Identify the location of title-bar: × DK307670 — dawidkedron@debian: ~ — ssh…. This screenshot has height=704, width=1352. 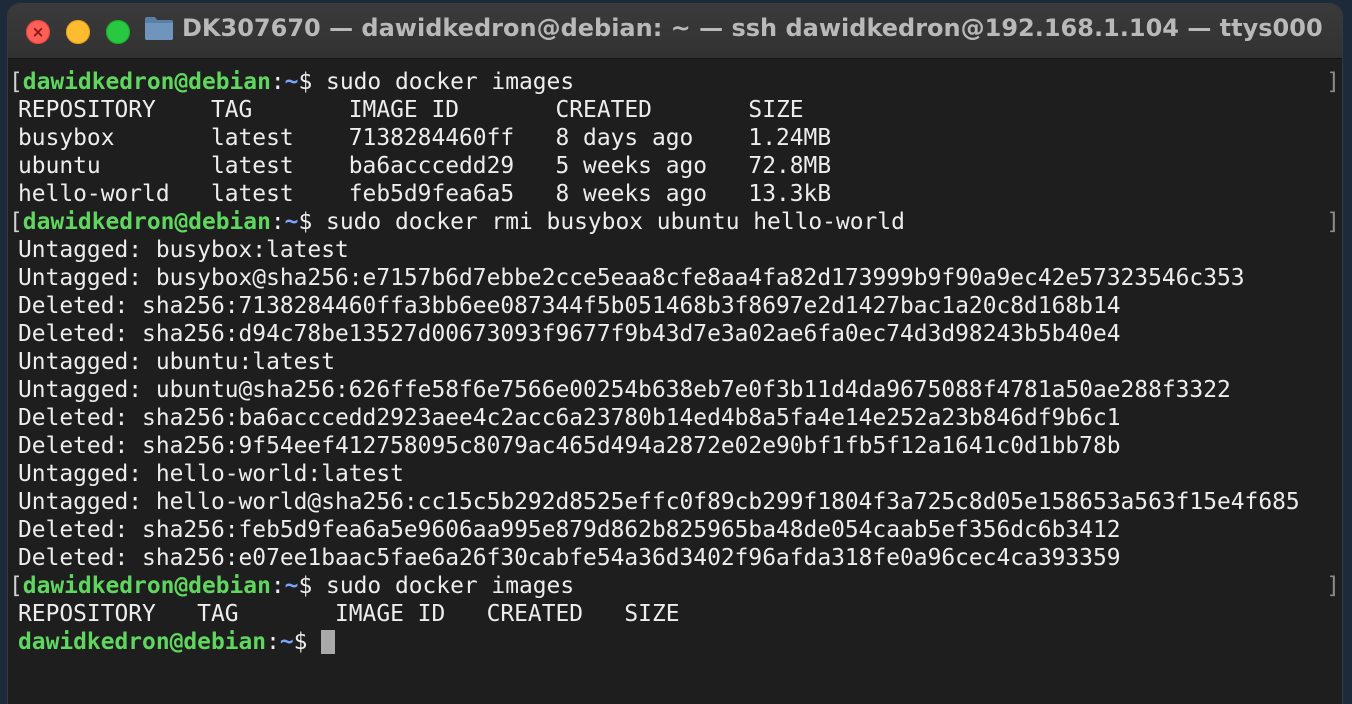
(675, 31).